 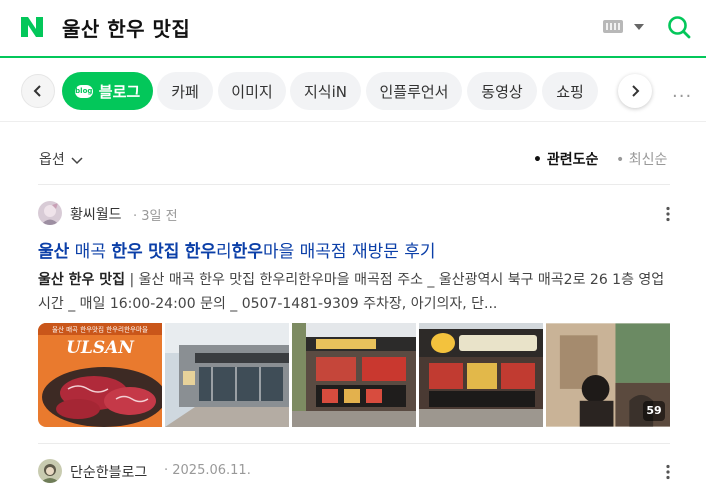 I want to click on tab-label: 지식iN, so click(x=325, y=91).